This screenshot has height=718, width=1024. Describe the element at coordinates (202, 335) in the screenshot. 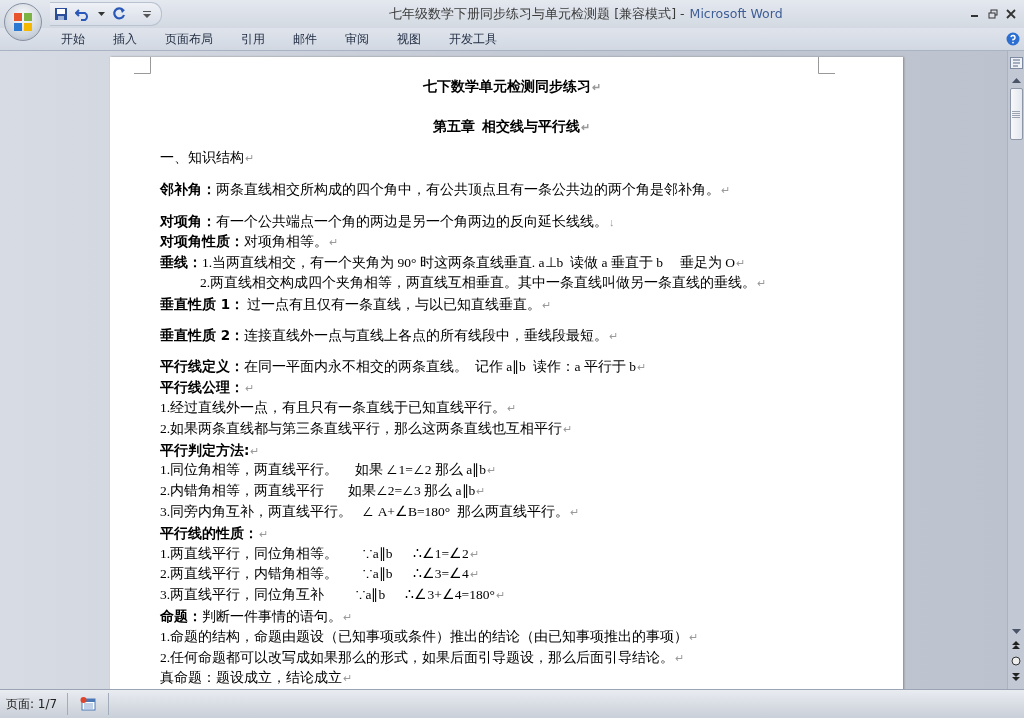

I see `term-label: 垂直性质 2：` at that location.